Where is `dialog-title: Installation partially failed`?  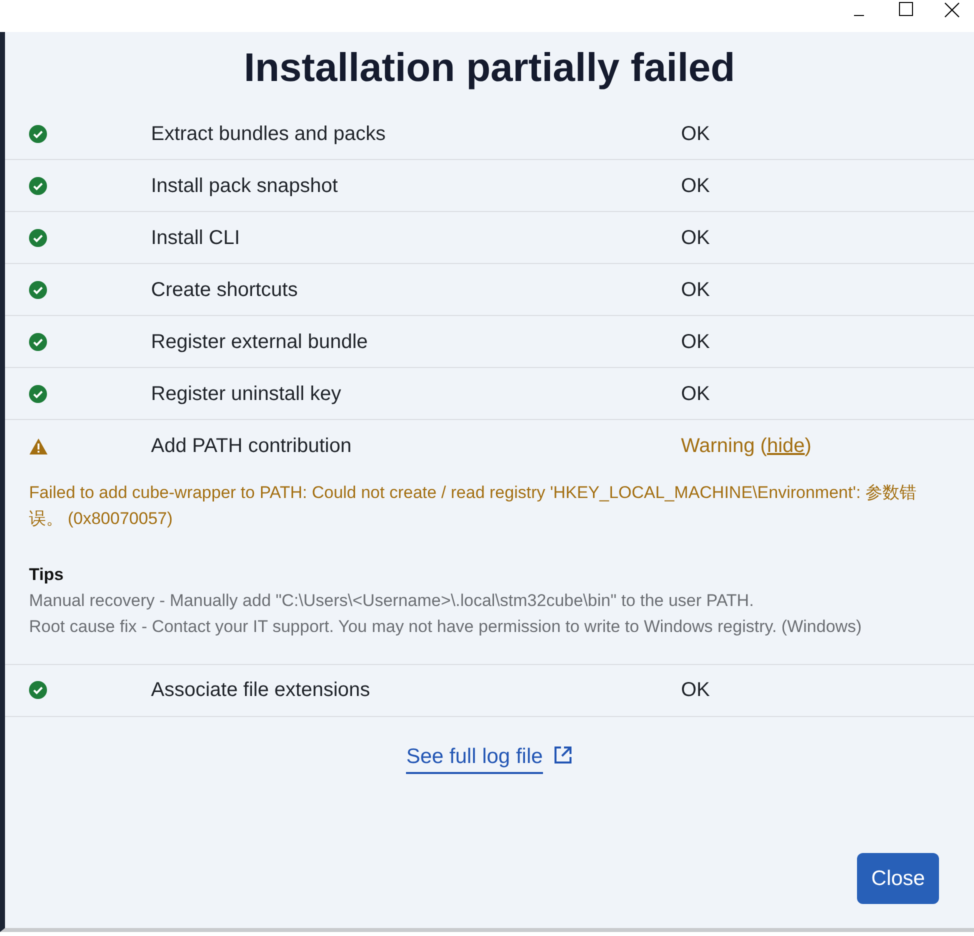 dialog-title: Installation partially failed is located at coordinates (489, 68).